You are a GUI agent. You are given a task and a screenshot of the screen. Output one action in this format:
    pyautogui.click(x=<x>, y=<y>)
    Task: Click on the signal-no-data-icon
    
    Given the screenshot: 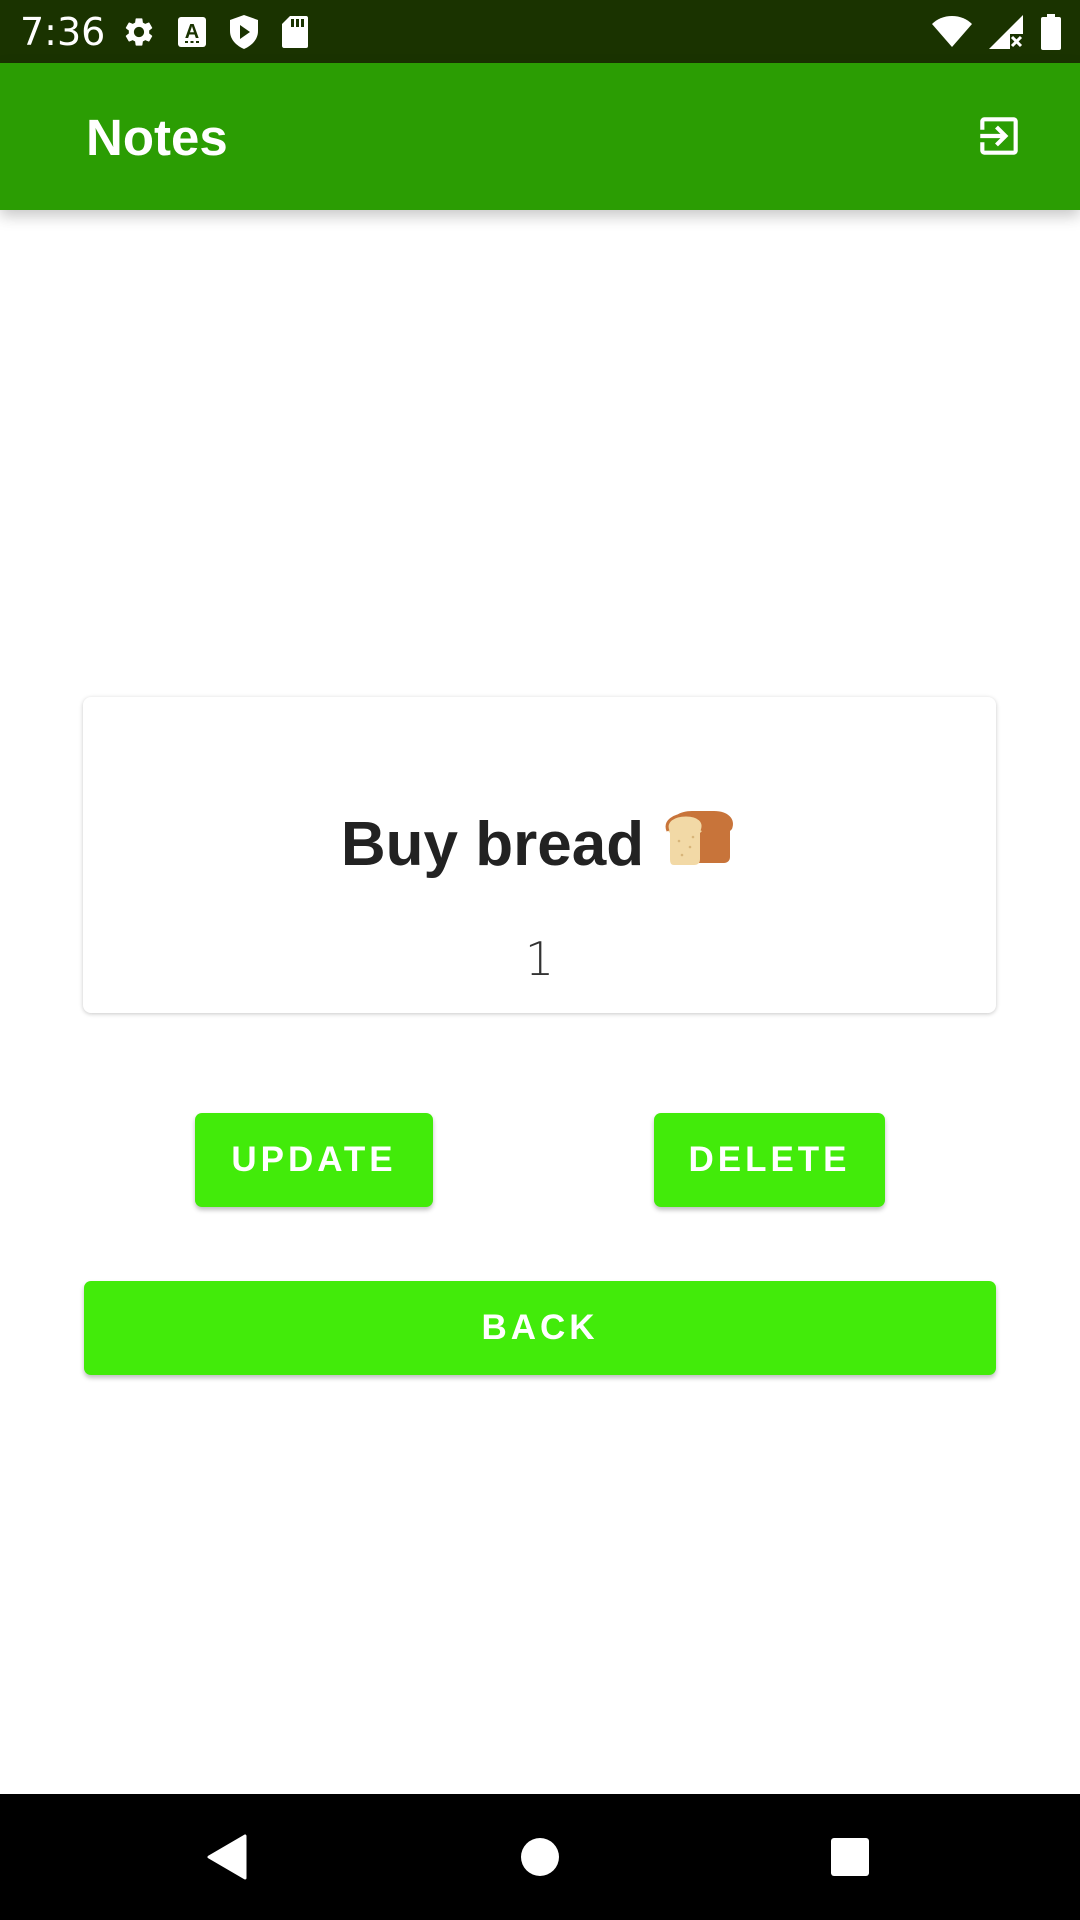 What is the action you would take?
    pyautogui.click(x=1006, y=32)
    